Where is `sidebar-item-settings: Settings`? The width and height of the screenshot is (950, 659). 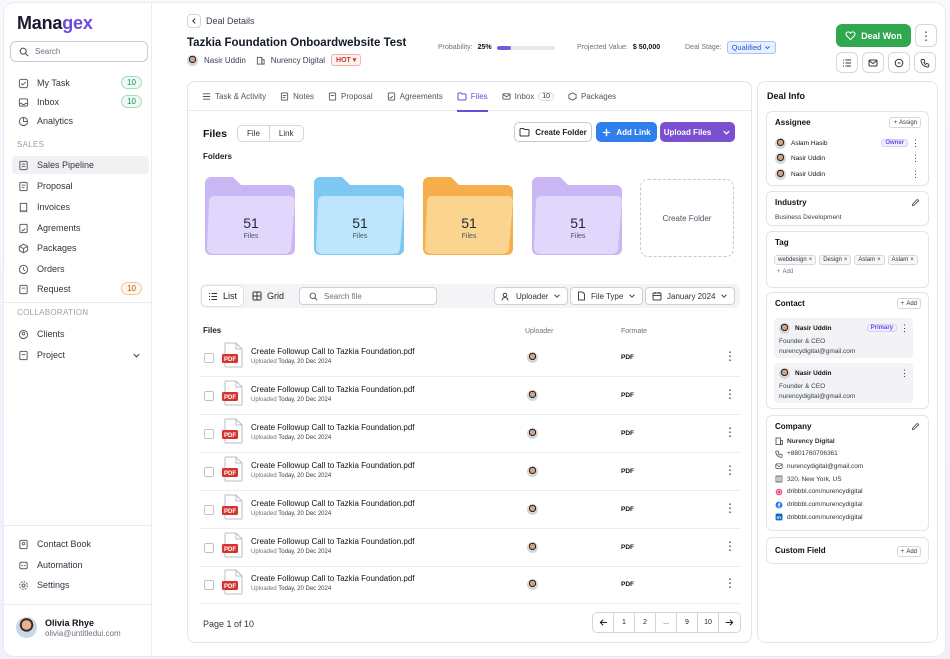 sidebar-item-settings: Settings is located at coordinates (80, 585).